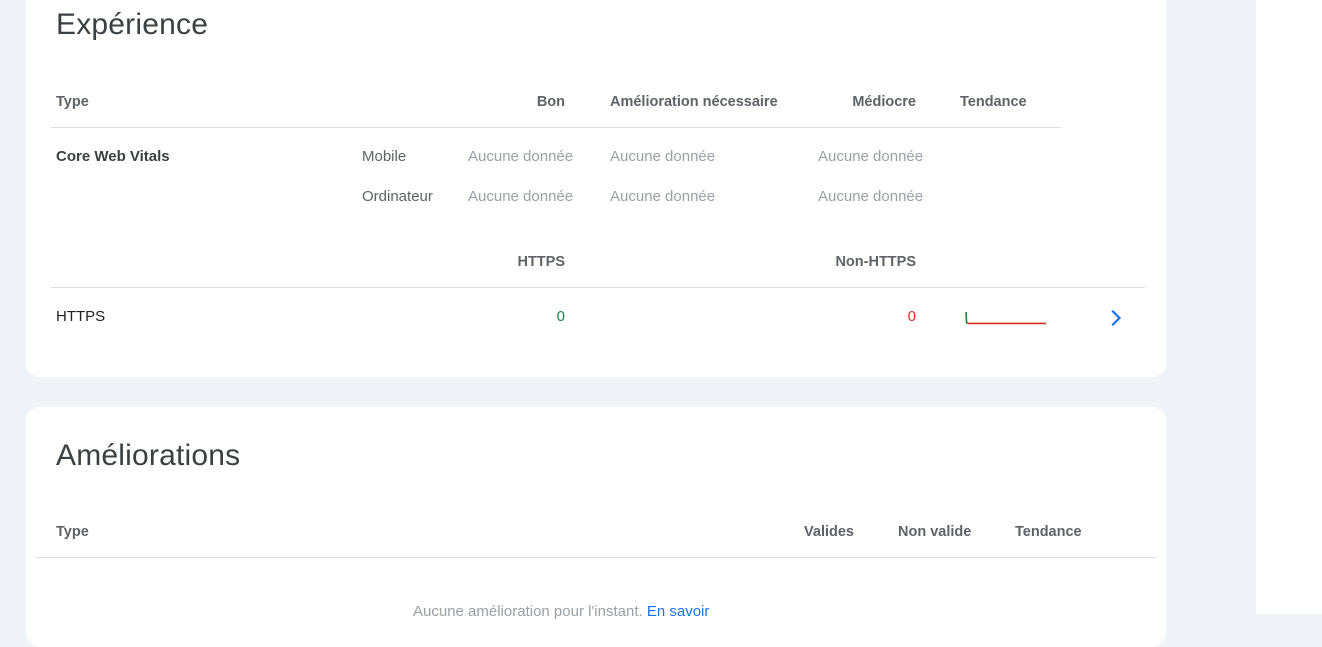 Image resolution: width=1322 pixels, height=647 pixels. What do you see at coordinates (384, 156) in the screenshot?
I see `cwv-device-mobile: Mobile` at bounding box center [384, 156].